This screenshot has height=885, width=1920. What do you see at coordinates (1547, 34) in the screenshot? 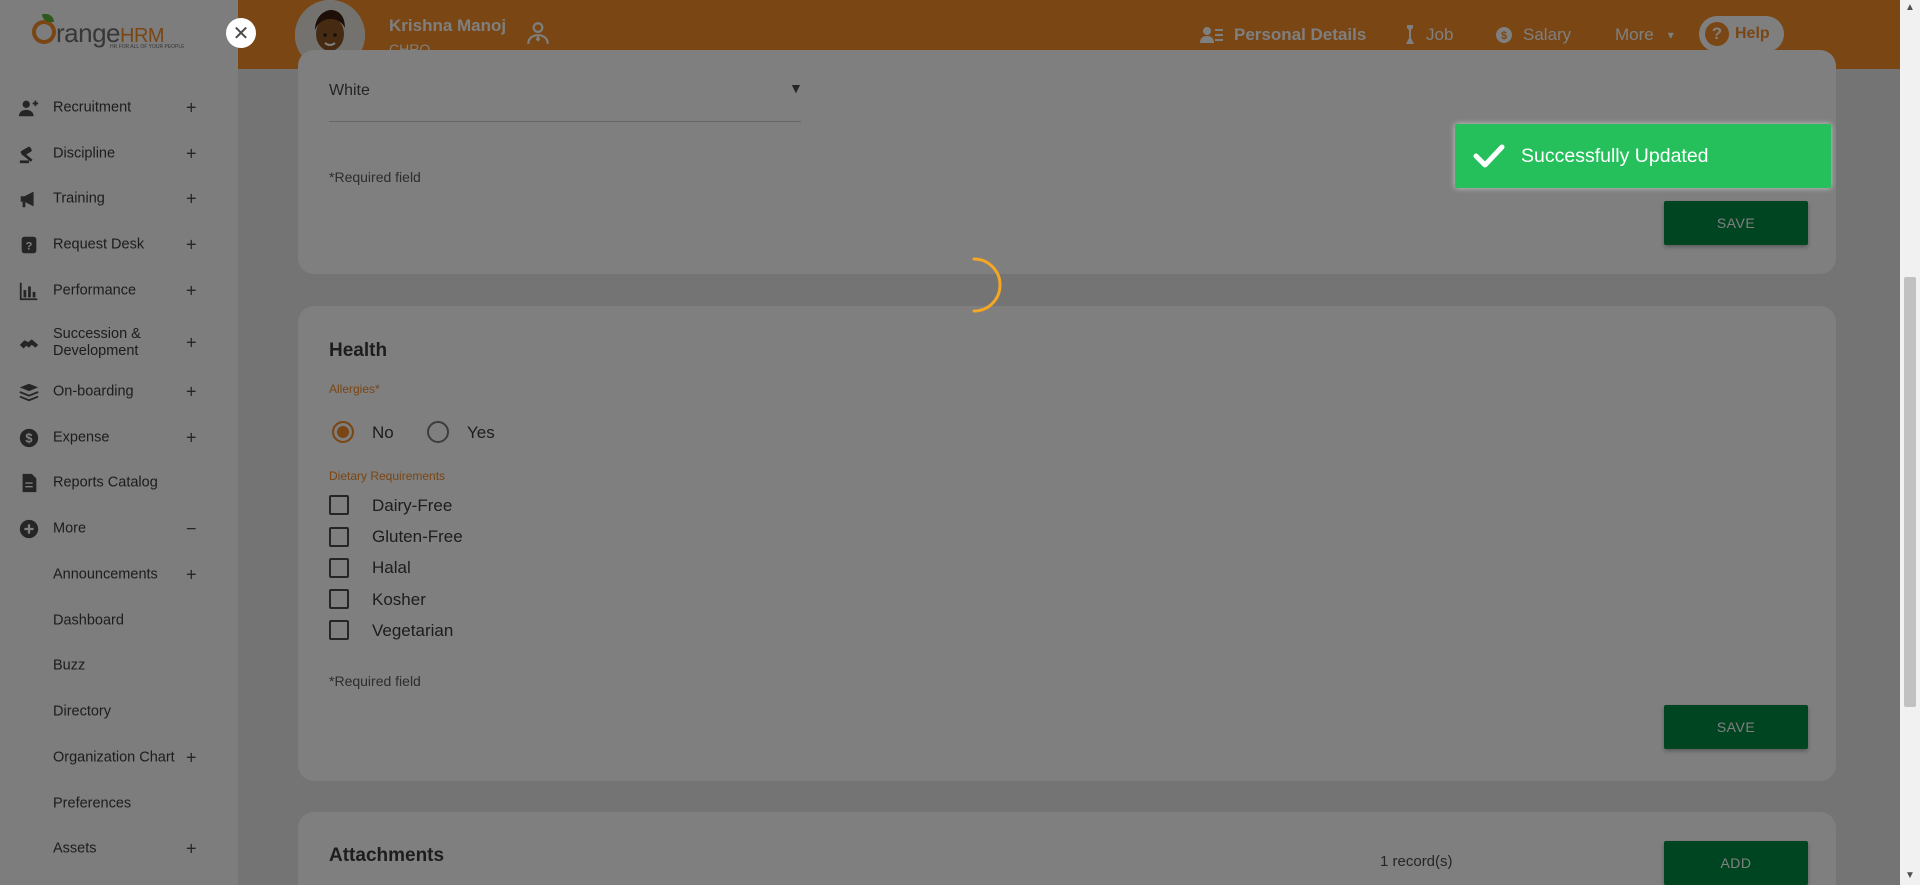
I see `tab-label: Salary` at bounding box center [1547, 34].